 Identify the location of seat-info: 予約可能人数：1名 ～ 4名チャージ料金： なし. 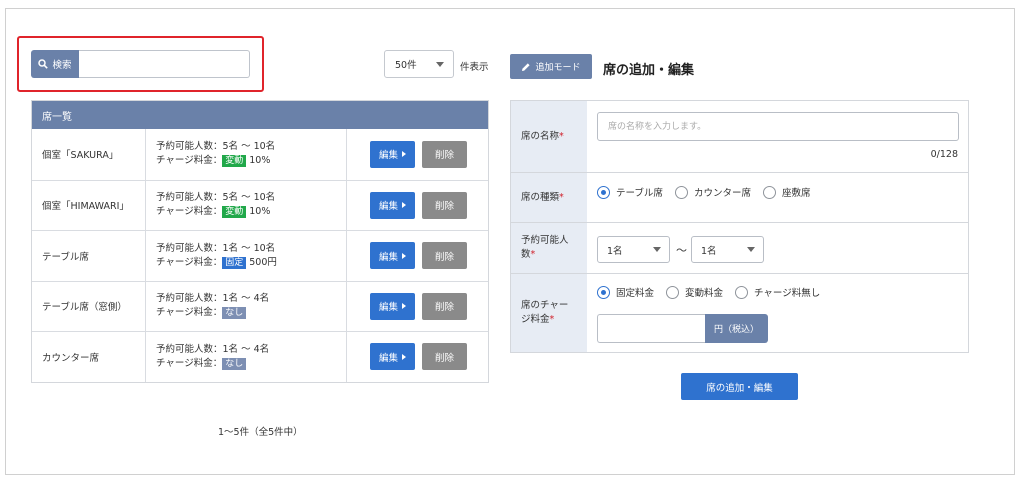
(246, 357).